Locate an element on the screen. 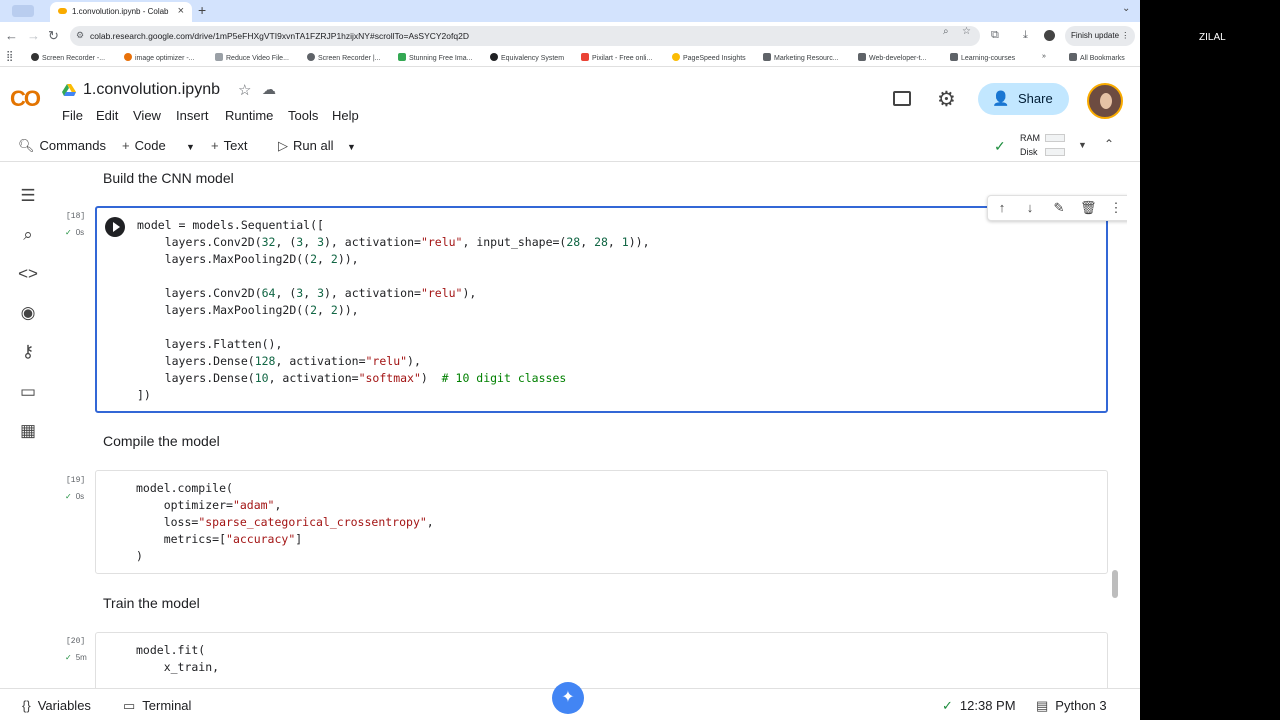 The height and width of the screenshot is (720, 1280). run-cell-button is located at coordinates (115, 227).